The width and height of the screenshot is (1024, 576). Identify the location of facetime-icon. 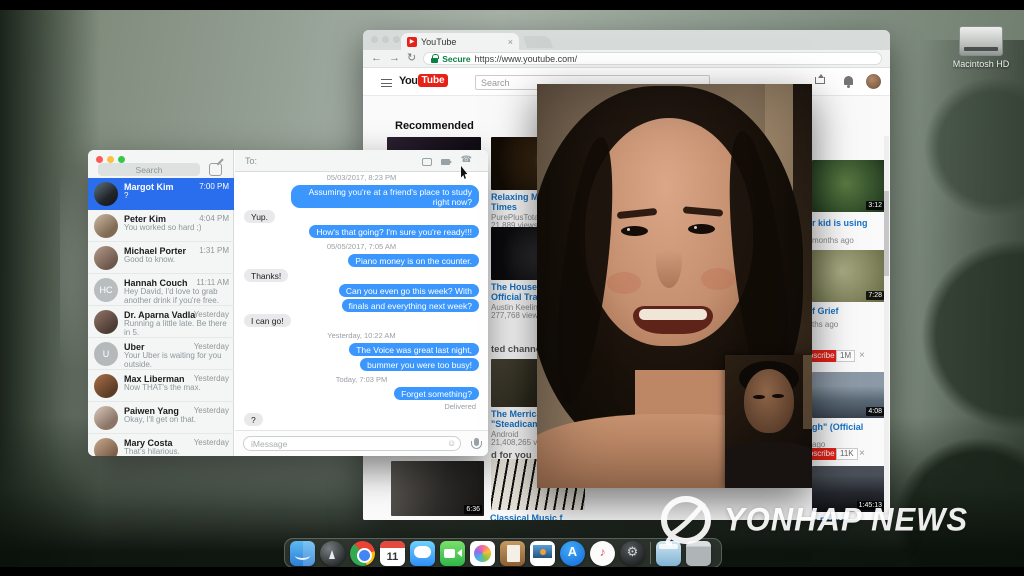
(452, 553).